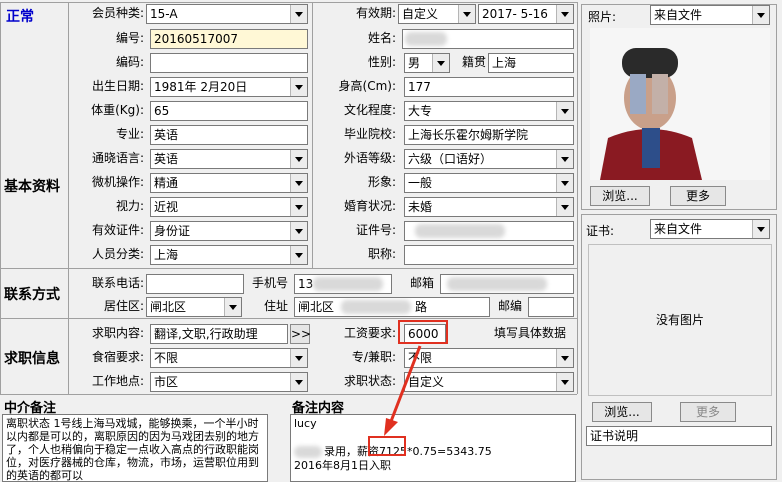 This screenshot has width=782, height=482. I want to click on height-field: 177, so click(489, 87).